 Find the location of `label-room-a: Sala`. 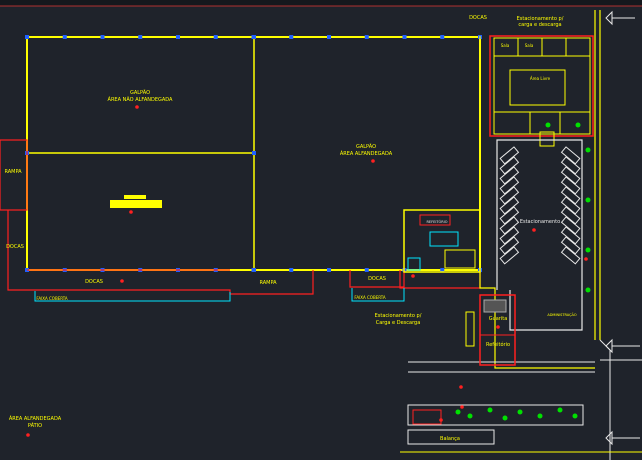

label-room-a: Sala is located at coordinates (505, 45).